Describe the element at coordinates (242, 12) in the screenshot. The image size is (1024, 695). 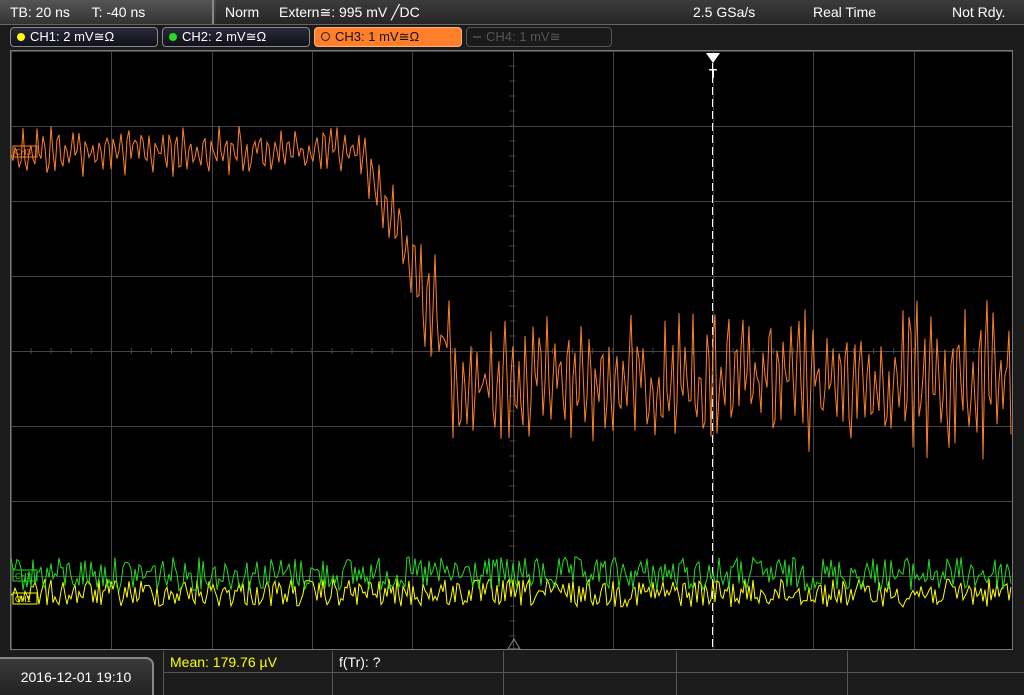
I see `trigger-mode-label: Norm` at that location.